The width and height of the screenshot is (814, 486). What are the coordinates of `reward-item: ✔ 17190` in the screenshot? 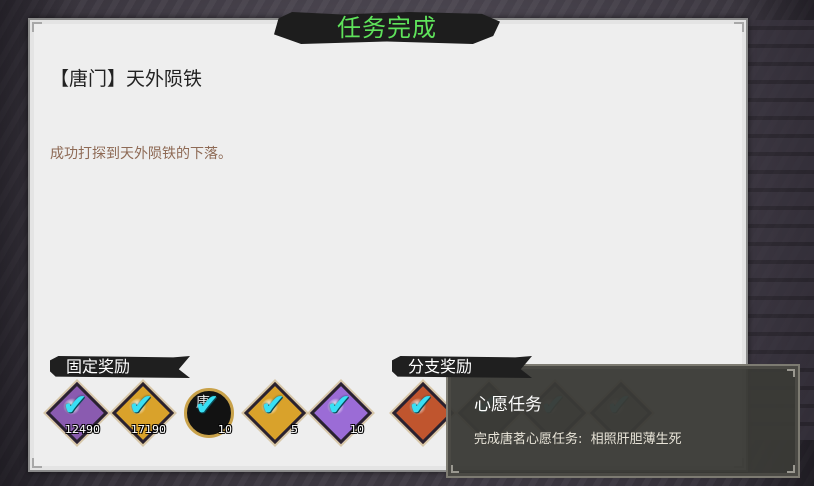 It's located at (143, 413).